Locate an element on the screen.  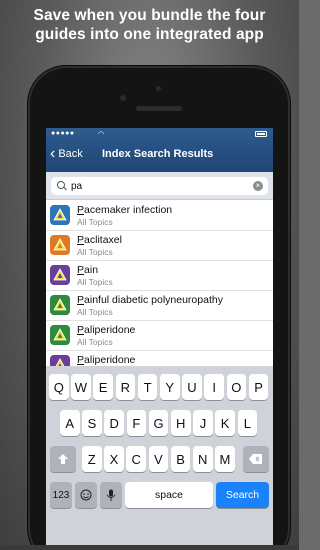
key-h: H is located at coordinates (181, 423).